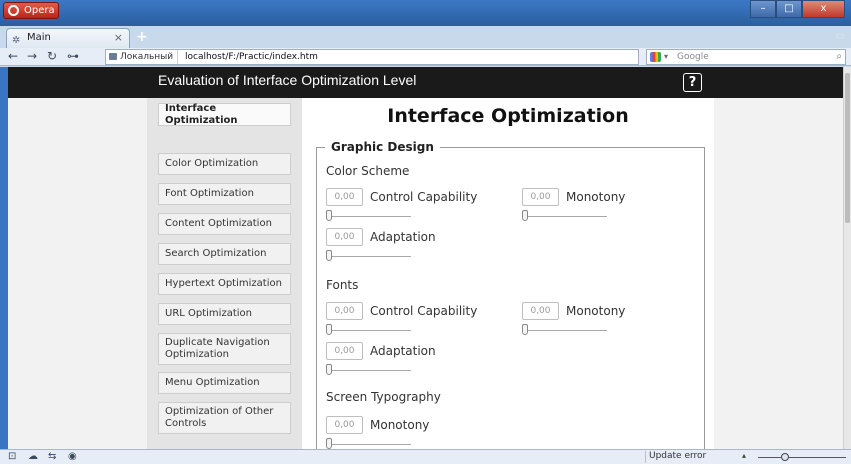  Describe the element at coordinates (142, 37) in the screenshot. I see `new-tab-button: +` at that location.